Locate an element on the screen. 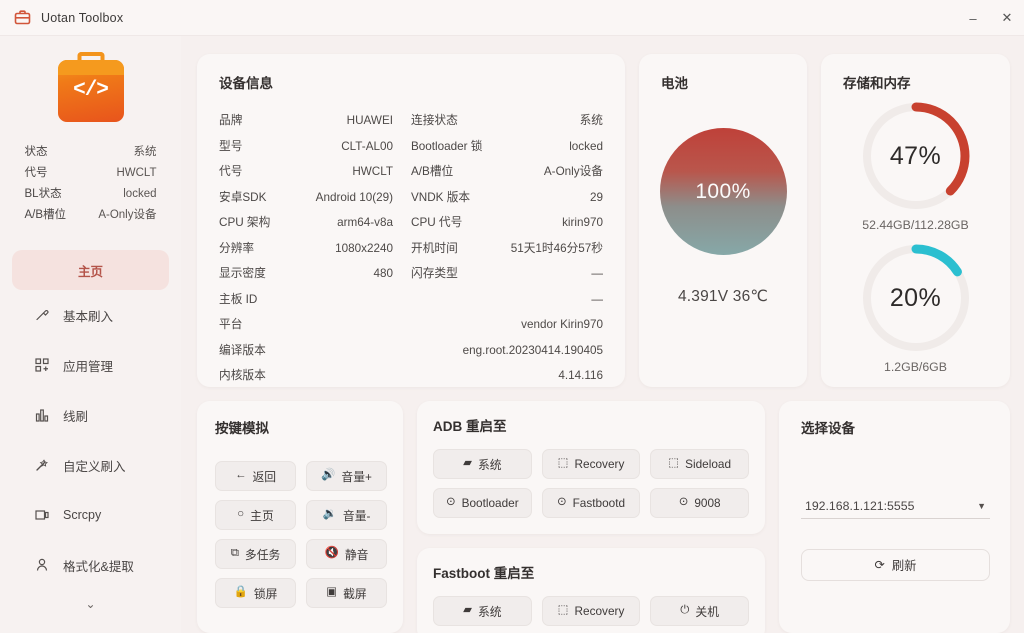 The image size is (1024, 633). app-logo-icon is located at coordinates (22, 17).